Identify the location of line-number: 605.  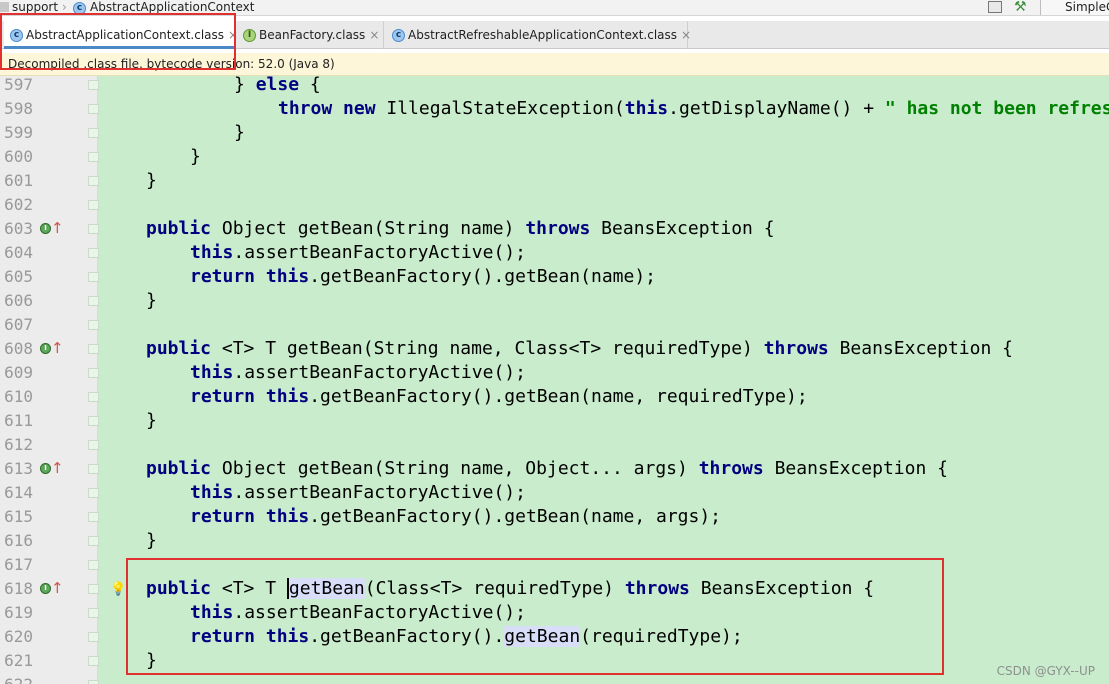
(18, 276).